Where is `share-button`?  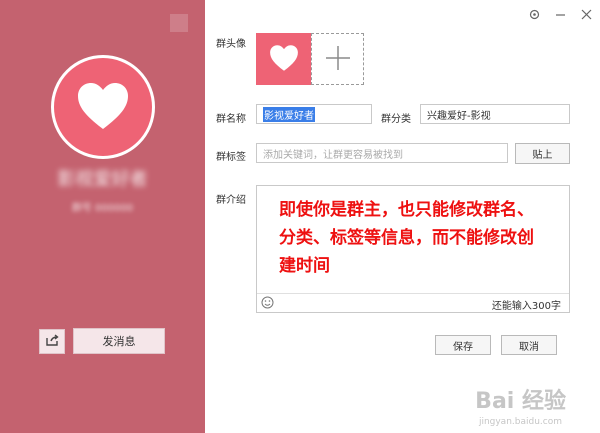
share-button is located at coordinates (52, 341).